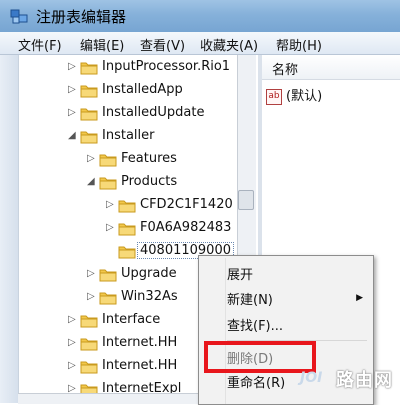 The height and width of the screenshot is (405, 400). I want to click on menu-item-rename: 重命名(R), so click(256, 381).